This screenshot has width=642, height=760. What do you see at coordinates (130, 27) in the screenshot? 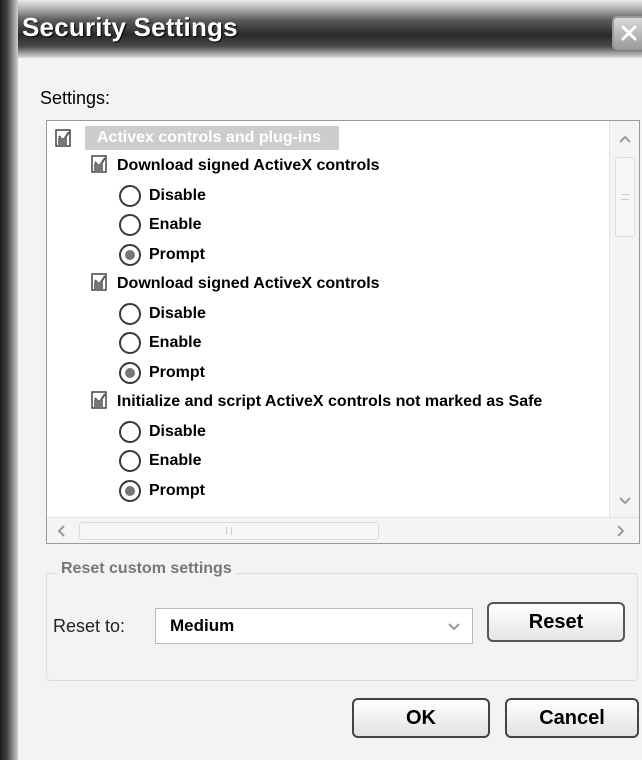
I see `window-title: Security Settings` at bounding box center [130, 27].